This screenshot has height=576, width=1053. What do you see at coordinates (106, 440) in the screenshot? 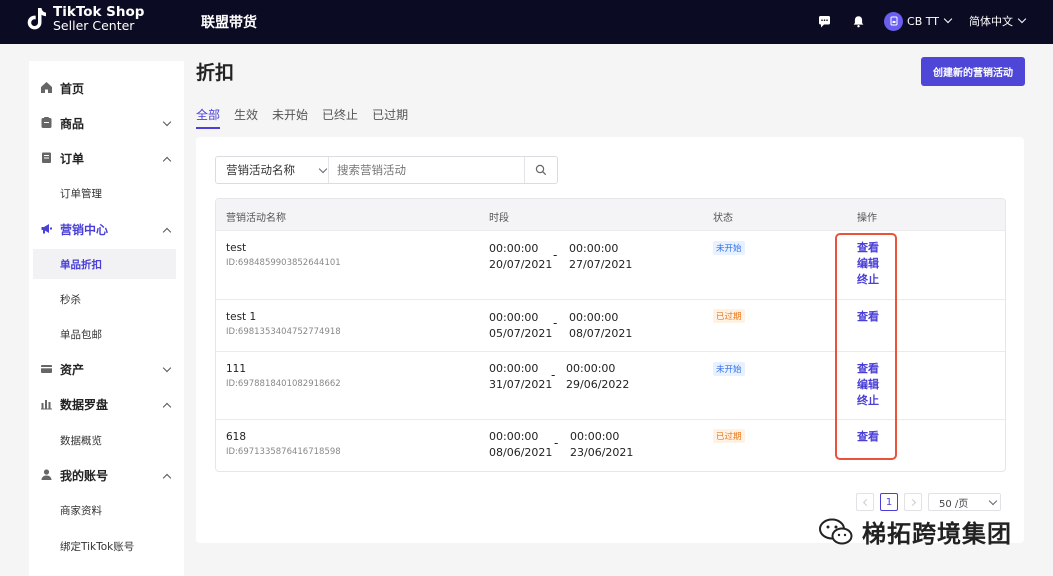
I see `sidebar-item-data-overview: 数据概览` at bounding box center [106, 440].